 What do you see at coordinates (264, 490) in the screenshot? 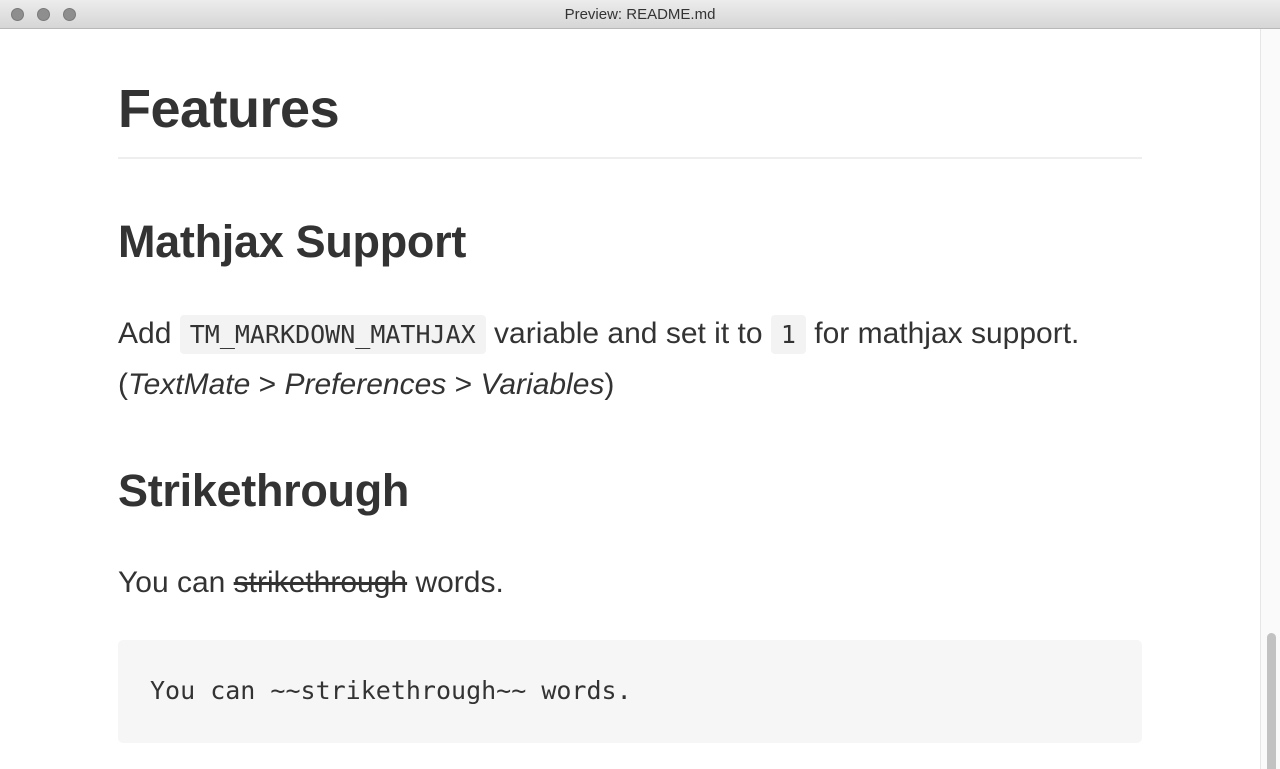
I see `heading-strikethrough: Strikethrough` at bounding box center [264, 490].